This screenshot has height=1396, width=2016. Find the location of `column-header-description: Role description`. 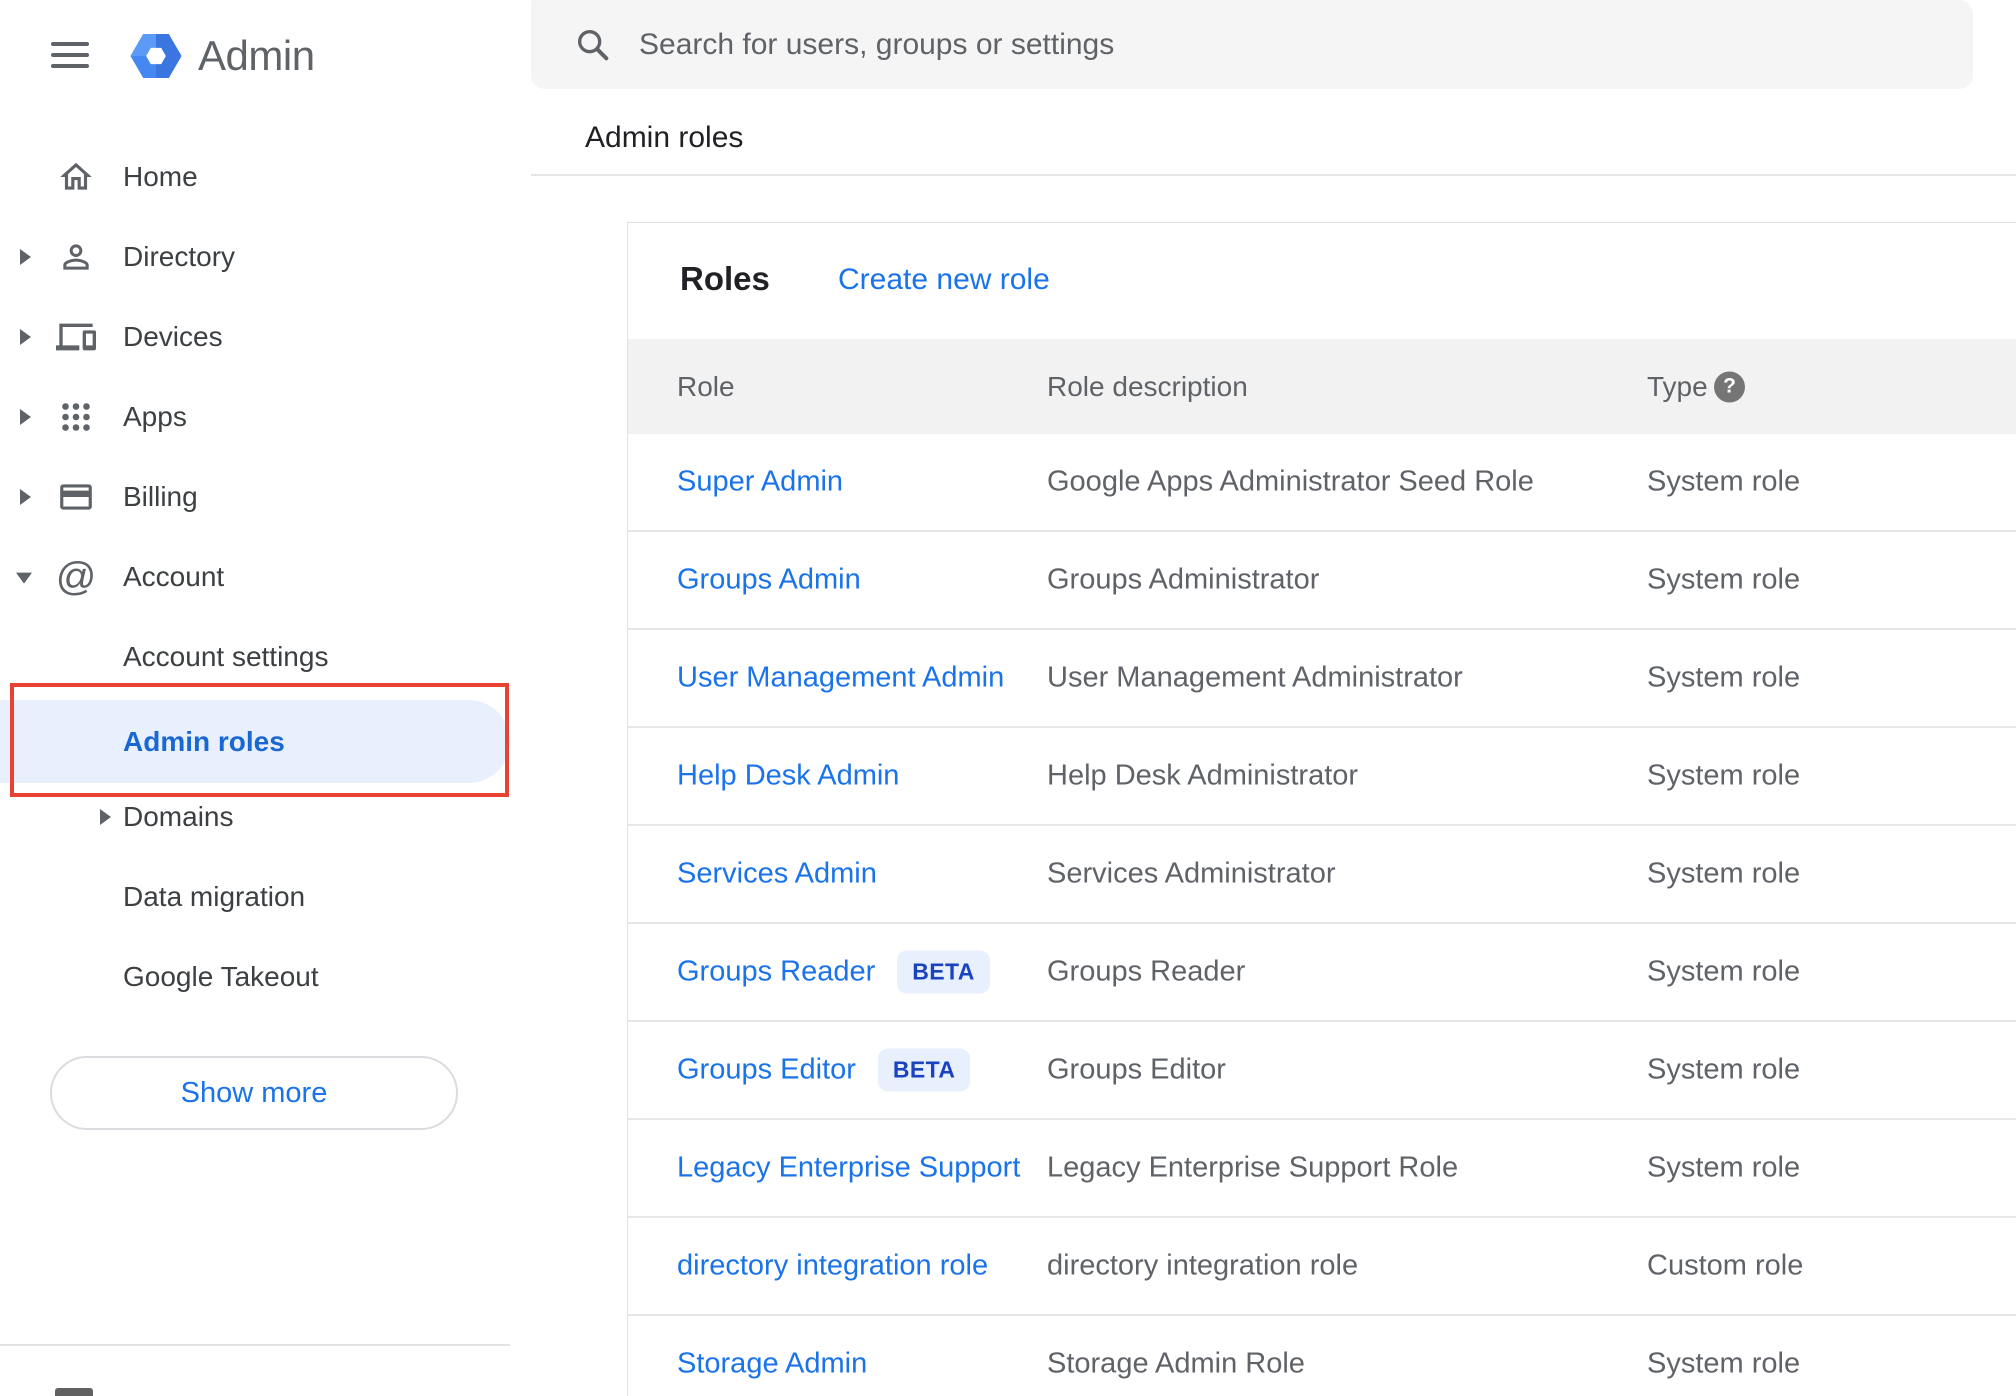

column-header-description: Role description is located at coordinates (1147, 387).